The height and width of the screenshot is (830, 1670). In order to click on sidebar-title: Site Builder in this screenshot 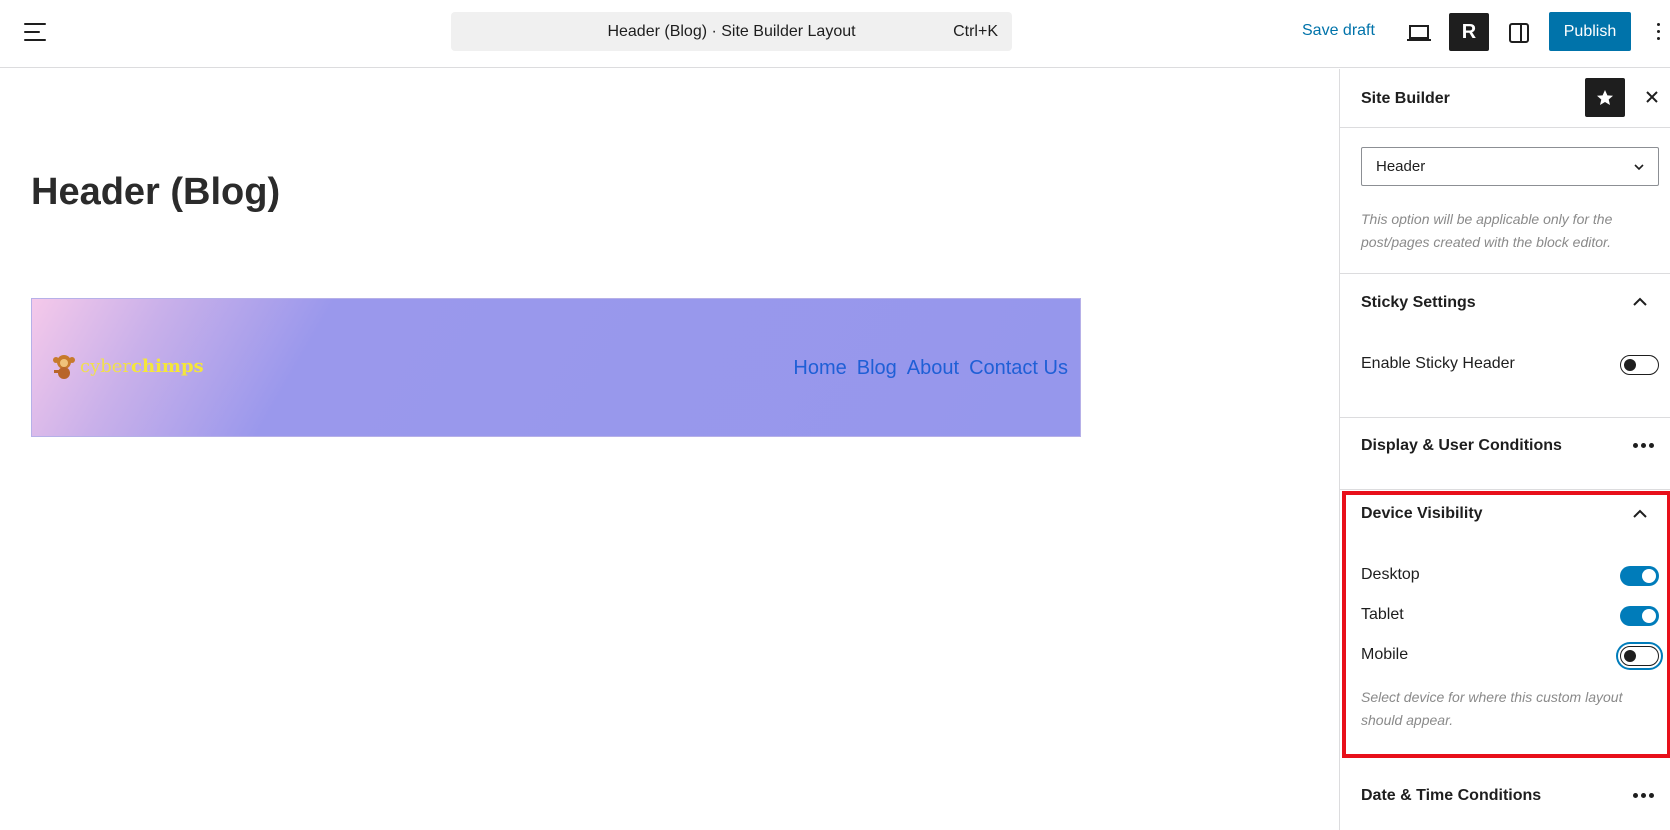, I will do `click(1405, 98)`.